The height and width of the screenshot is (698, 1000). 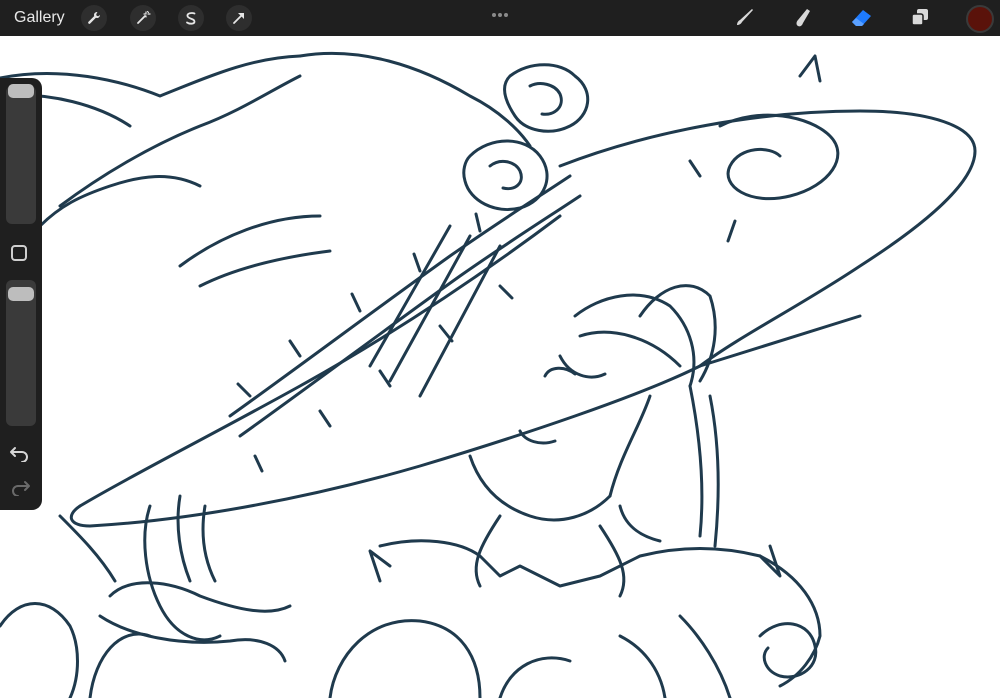 What do you see at coordinates (980, 19) in the screenshot?
I see `color-swatch` at bounding box center [980, 19].